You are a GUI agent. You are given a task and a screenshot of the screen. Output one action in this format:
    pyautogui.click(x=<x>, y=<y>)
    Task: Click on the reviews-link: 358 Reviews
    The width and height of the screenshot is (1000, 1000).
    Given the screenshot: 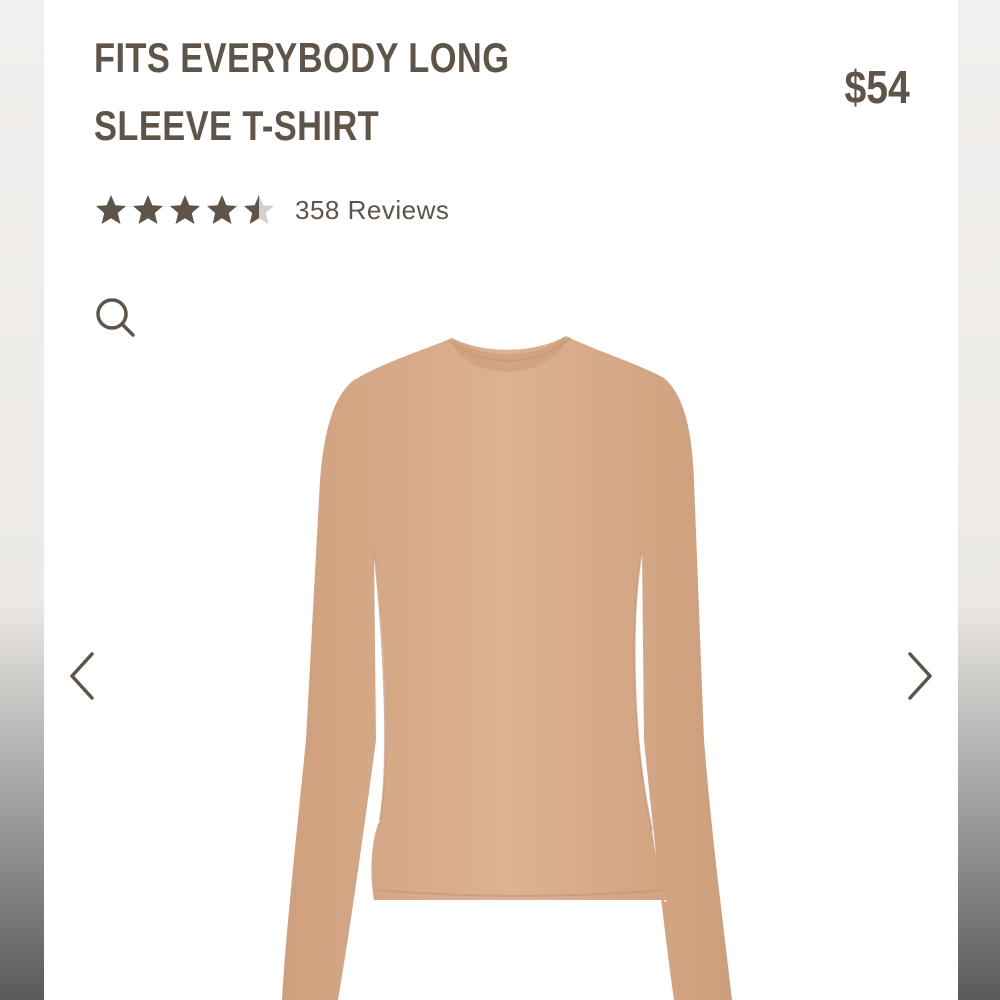 What is the action you would take?
    pyautogui.click(x=372, y=210)
    